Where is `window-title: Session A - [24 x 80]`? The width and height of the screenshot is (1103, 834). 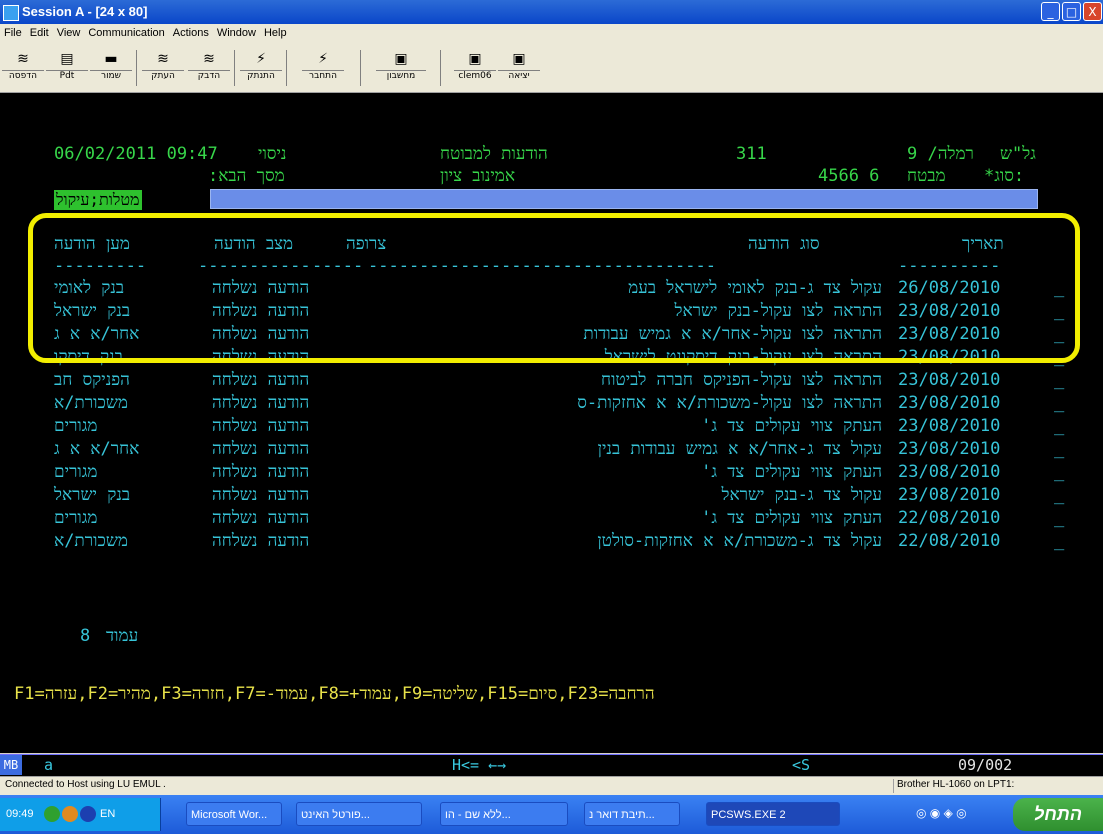 window-title: Session A - [24 x 80] is located at coordinates (85, 11).